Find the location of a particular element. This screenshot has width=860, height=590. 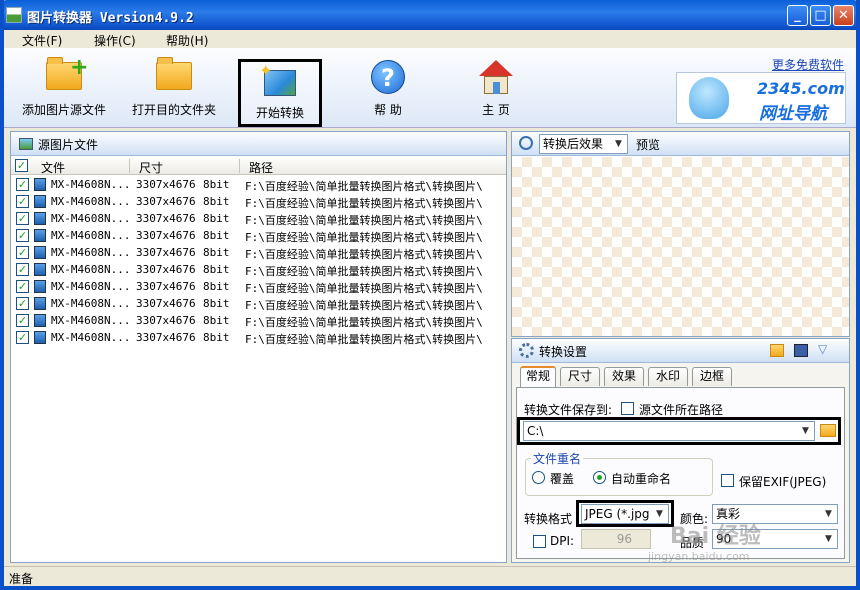

title-bar: 图片转换器 Version4.9.2 _ □ ✕ is located at coordinates (430, 15).